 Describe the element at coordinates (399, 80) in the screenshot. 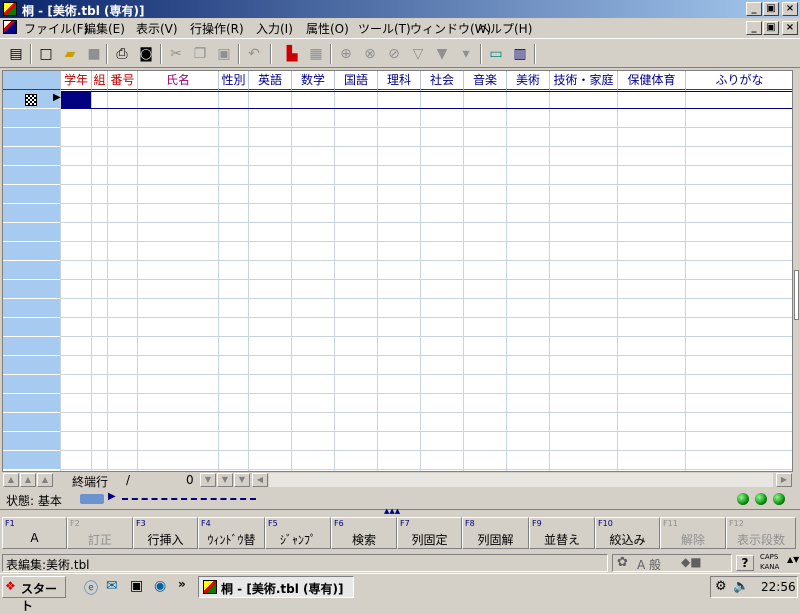

I see `column-header: 理科` at that location.